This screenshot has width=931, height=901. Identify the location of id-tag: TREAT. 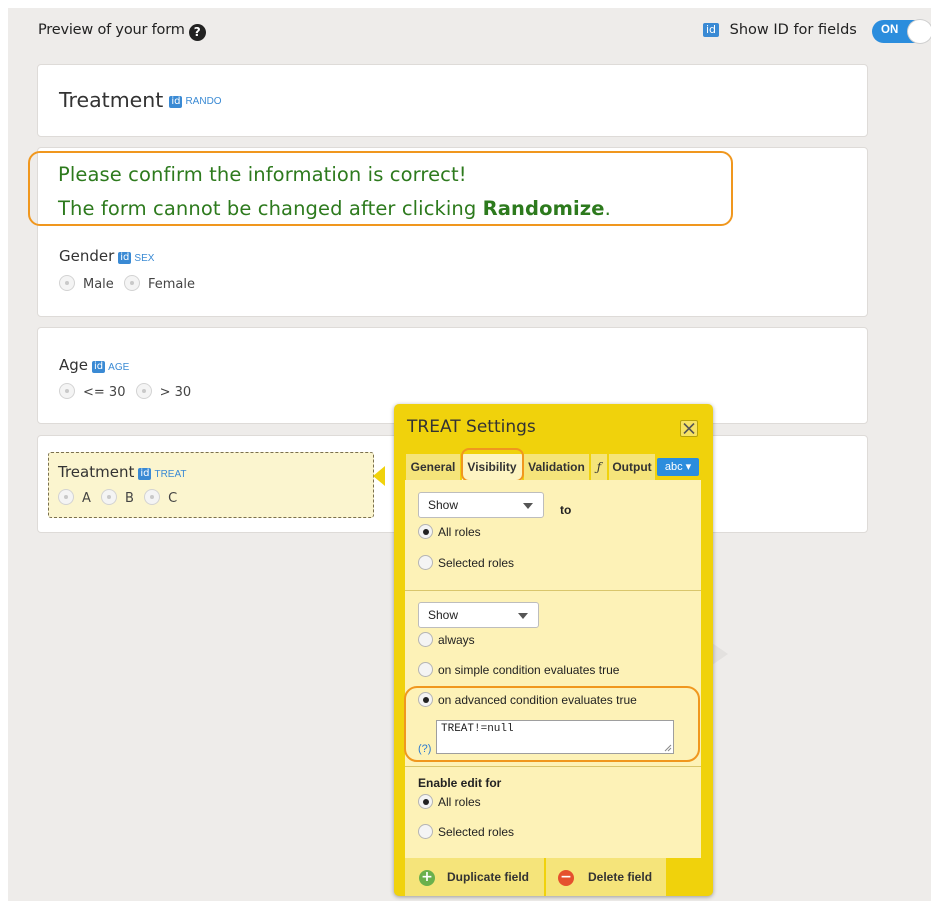
(170, 474).